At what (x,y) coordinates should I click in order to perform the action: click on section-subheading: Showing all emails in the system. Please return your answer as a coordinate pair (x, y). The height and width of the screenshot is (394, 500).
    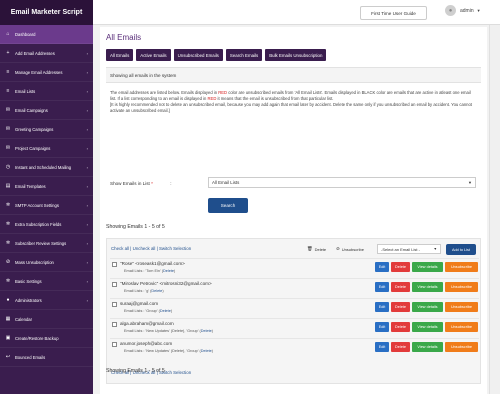
    Looking at the image, I should click on (293, 75).